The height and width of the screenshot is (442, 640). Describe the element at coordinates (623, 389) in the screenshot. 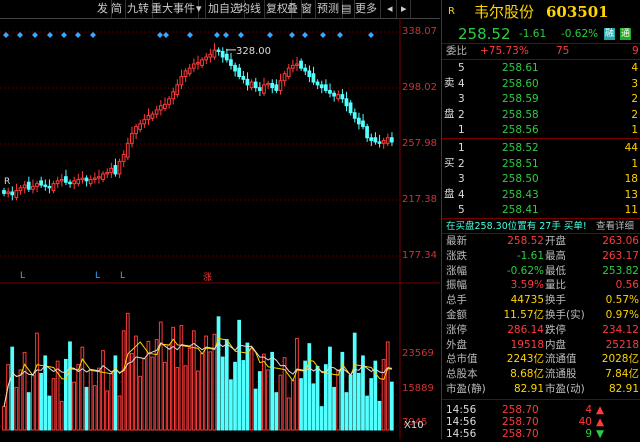

I see `stat-value: 82.91` at that location.